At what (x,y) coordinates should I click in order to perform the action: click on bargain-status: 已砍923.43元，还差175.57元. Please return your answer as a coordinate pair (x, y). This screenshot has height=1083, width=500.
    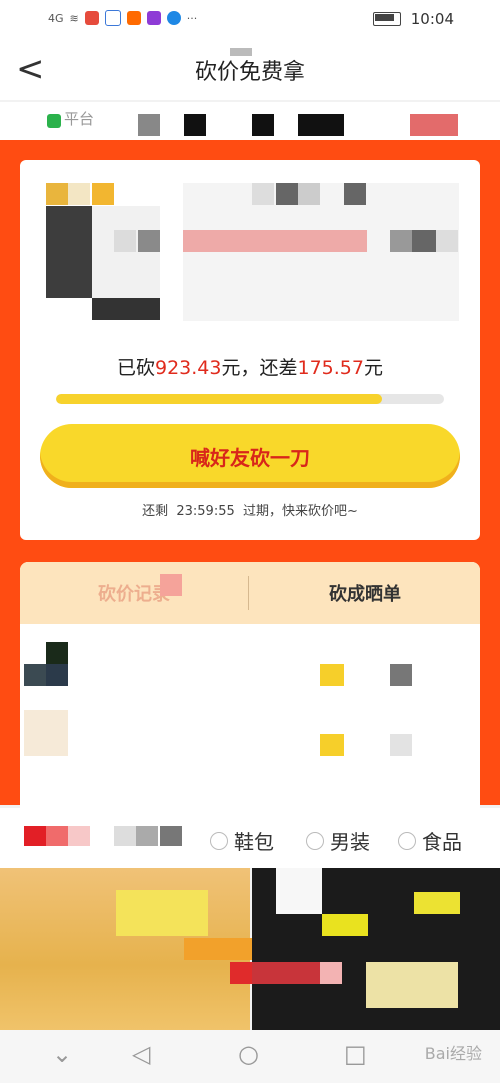
    Looking at the image, I should click on (250, 366).